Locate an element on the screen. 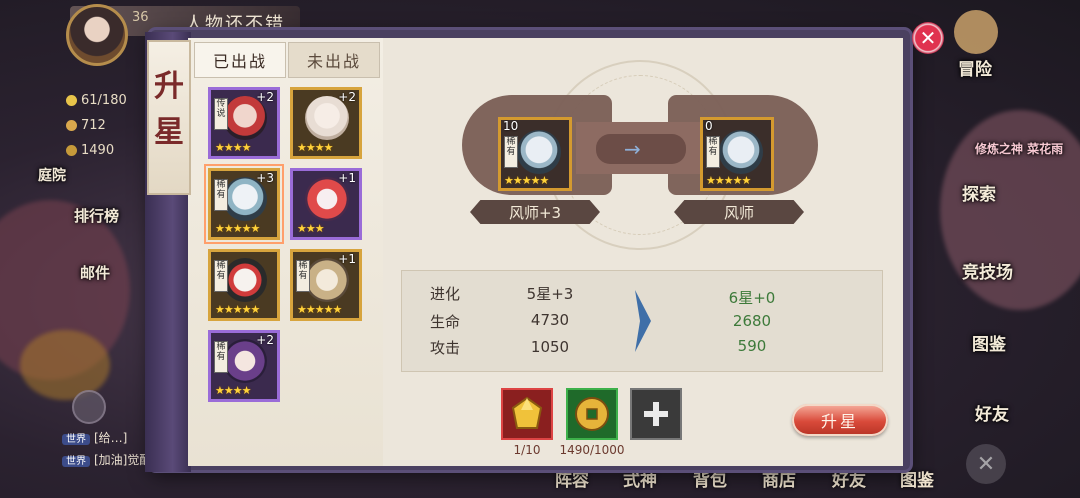 Image resolution: width=1080 pixels, height=498 pixels. current-level: 10 is located at coordinates (511, 126).